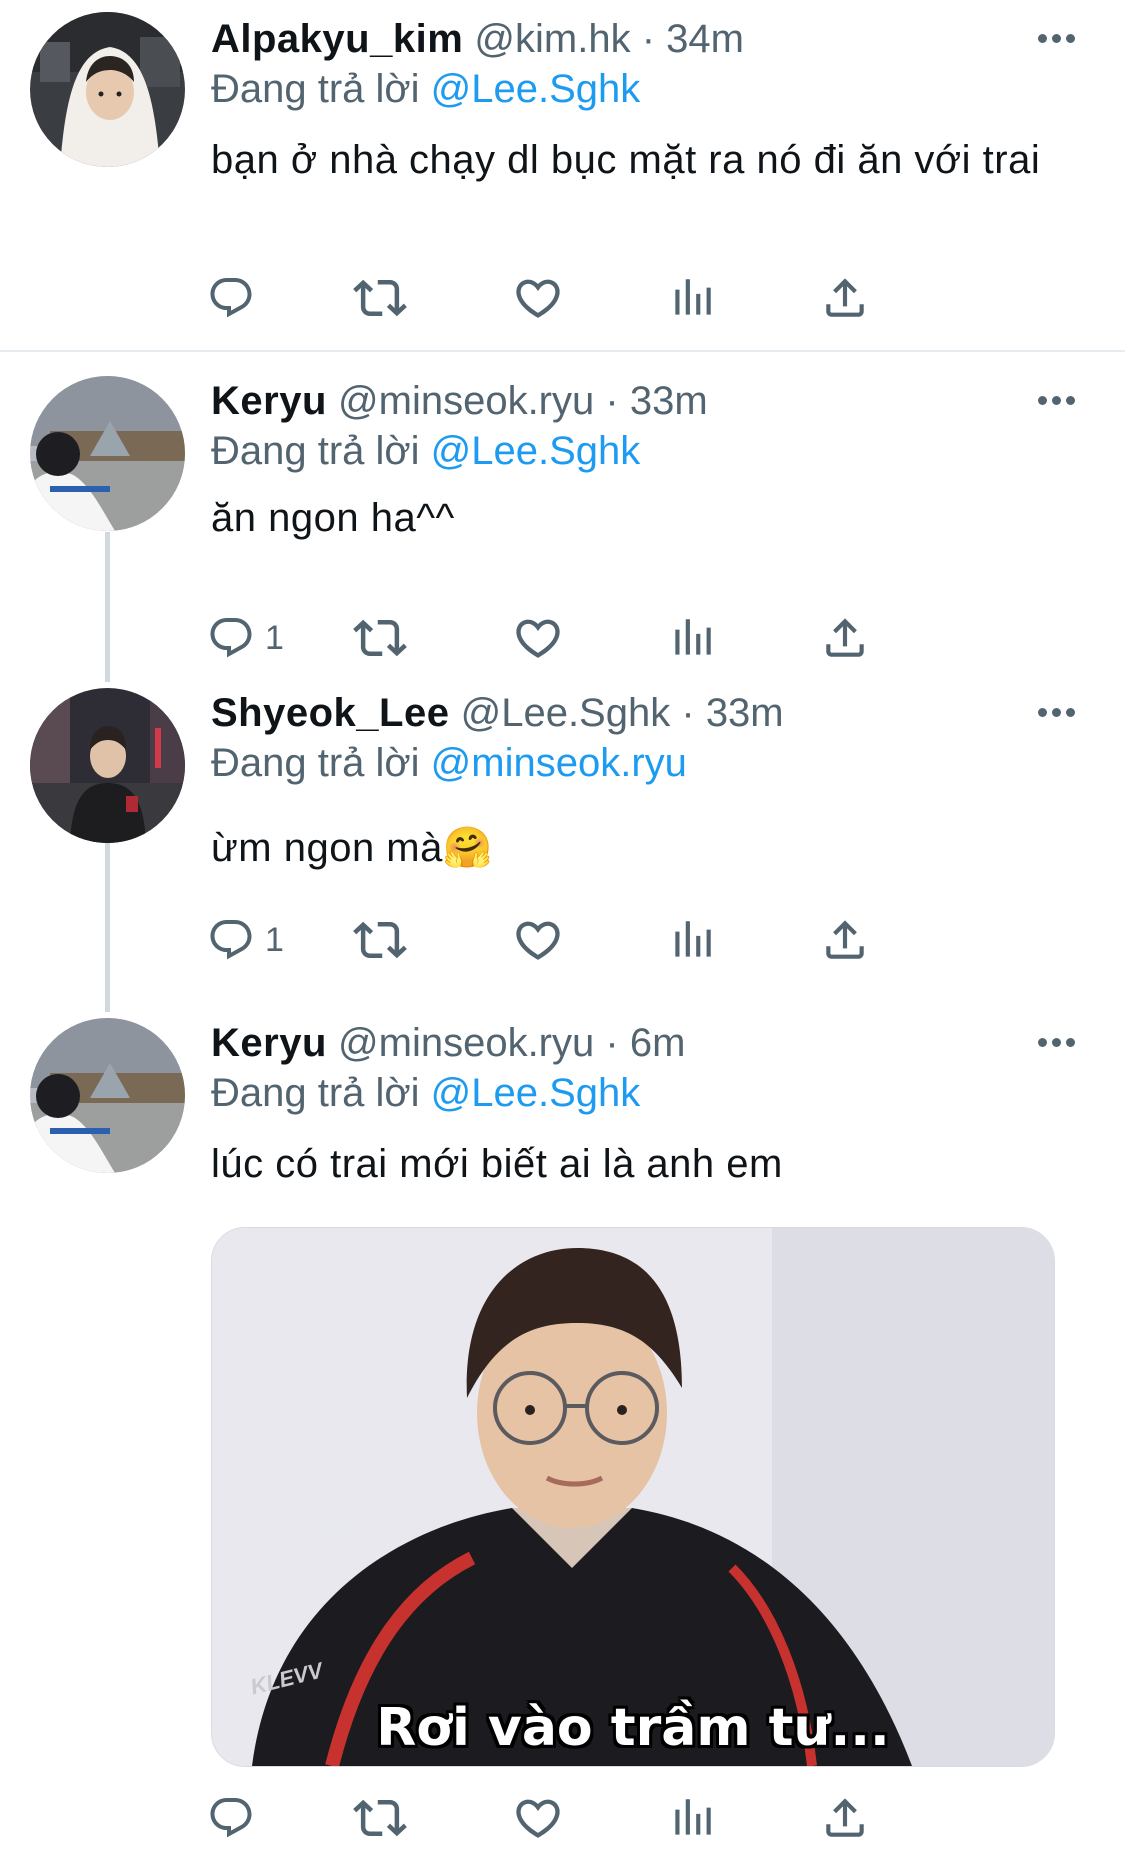 Image resolution: width=1125 pixels, height=1860 pixels. Describe the element at coordinates (327, 848) in the screenshot. I see `tweet-text-content: ừm ngon mà` at that location.